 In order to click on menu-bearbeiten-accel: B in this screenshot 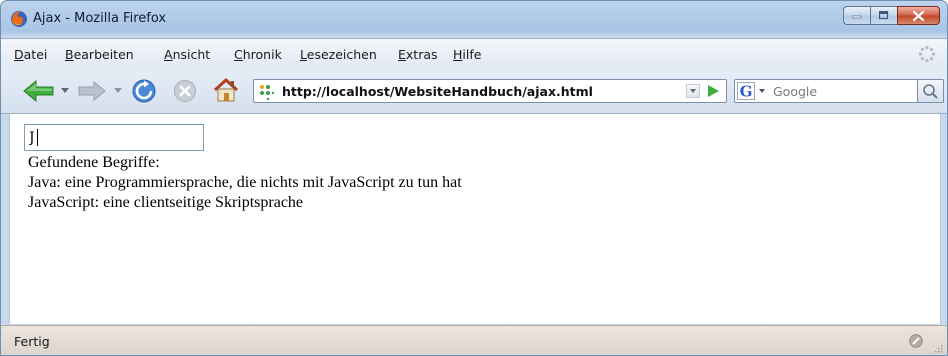, I will do `click(69, 54)`.